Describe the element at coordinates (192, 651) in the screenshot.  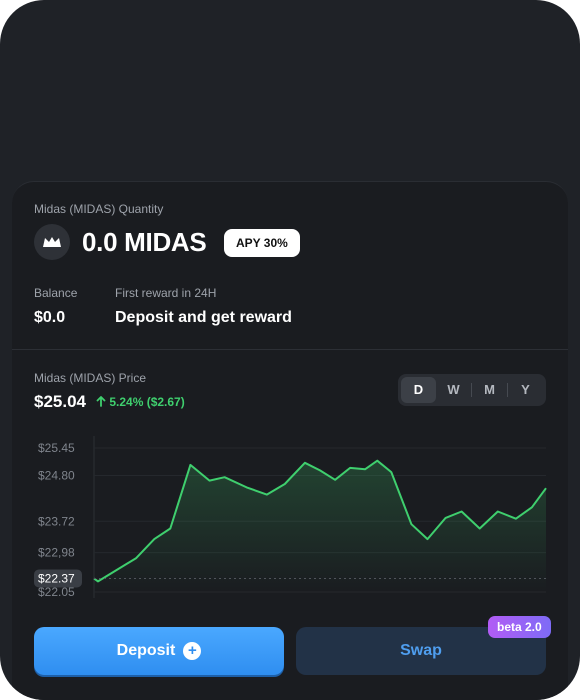
I see `plus-circle-icon: +` at that location.